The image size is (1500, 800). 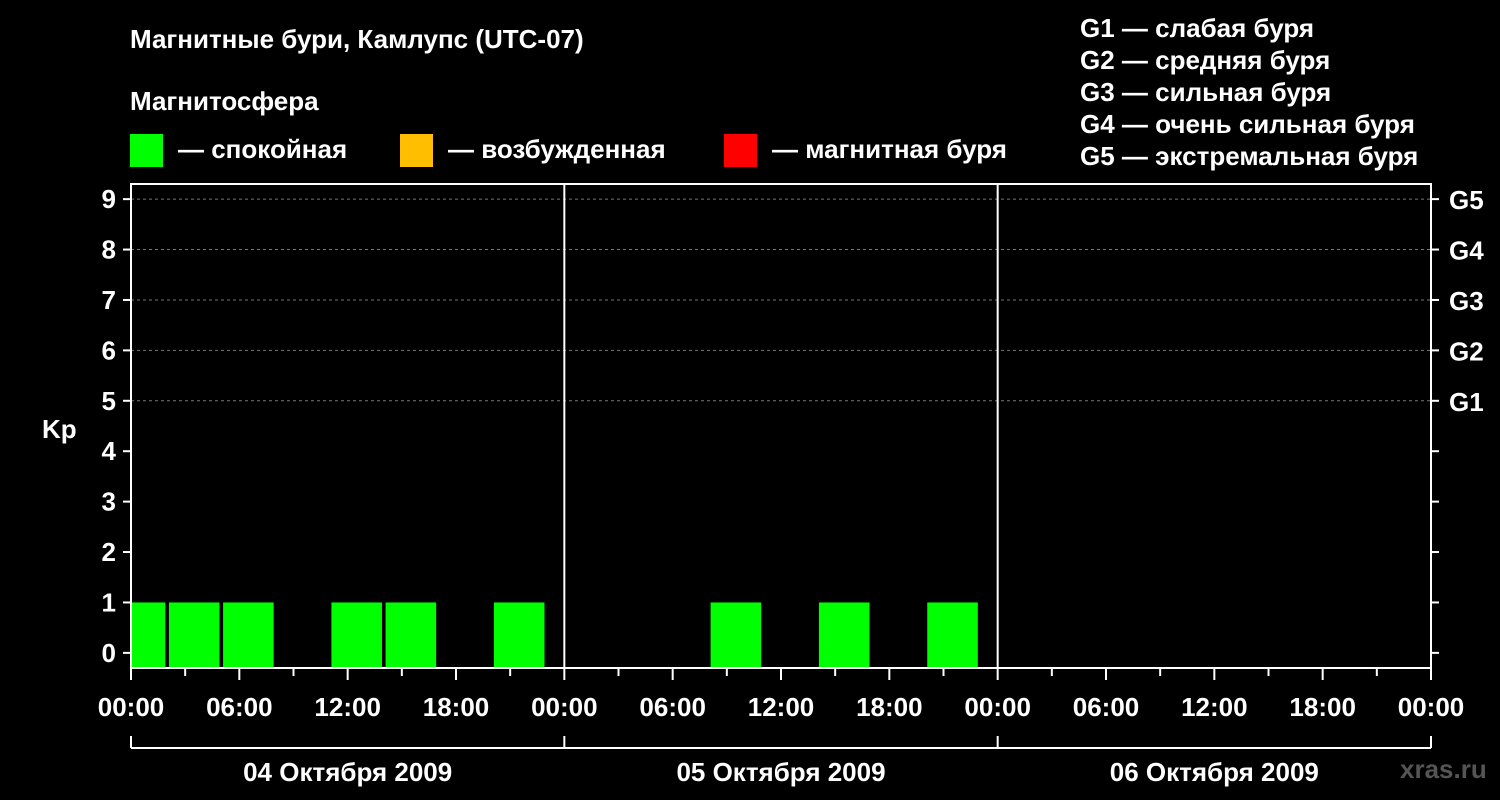 What do you see at coordinates (1466, 351) in the screenshot?
I see `g-level-label: G2` at bounding box center [1466, 351].